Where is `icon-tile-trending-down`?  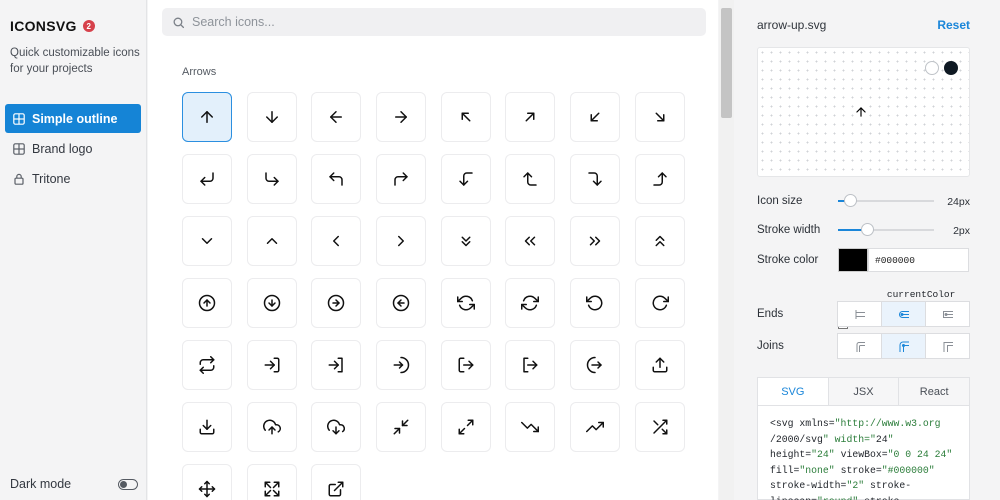 icon-tile-trending-down is located at coordinates (530, 427).